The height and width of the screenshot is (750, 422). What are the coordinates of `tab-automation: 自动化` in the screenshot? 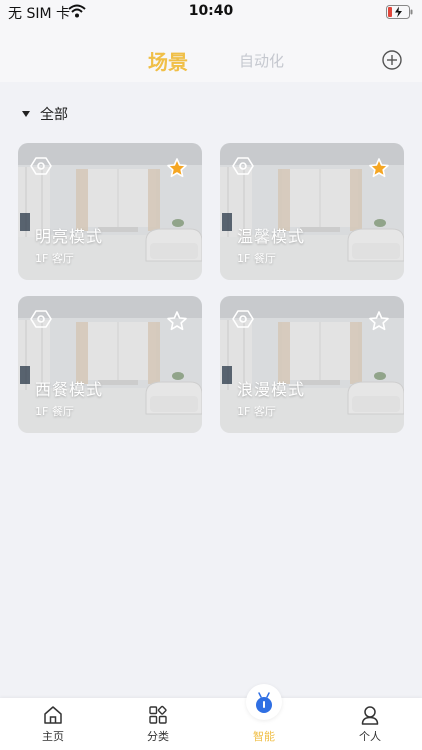 It's located at (261, 60).